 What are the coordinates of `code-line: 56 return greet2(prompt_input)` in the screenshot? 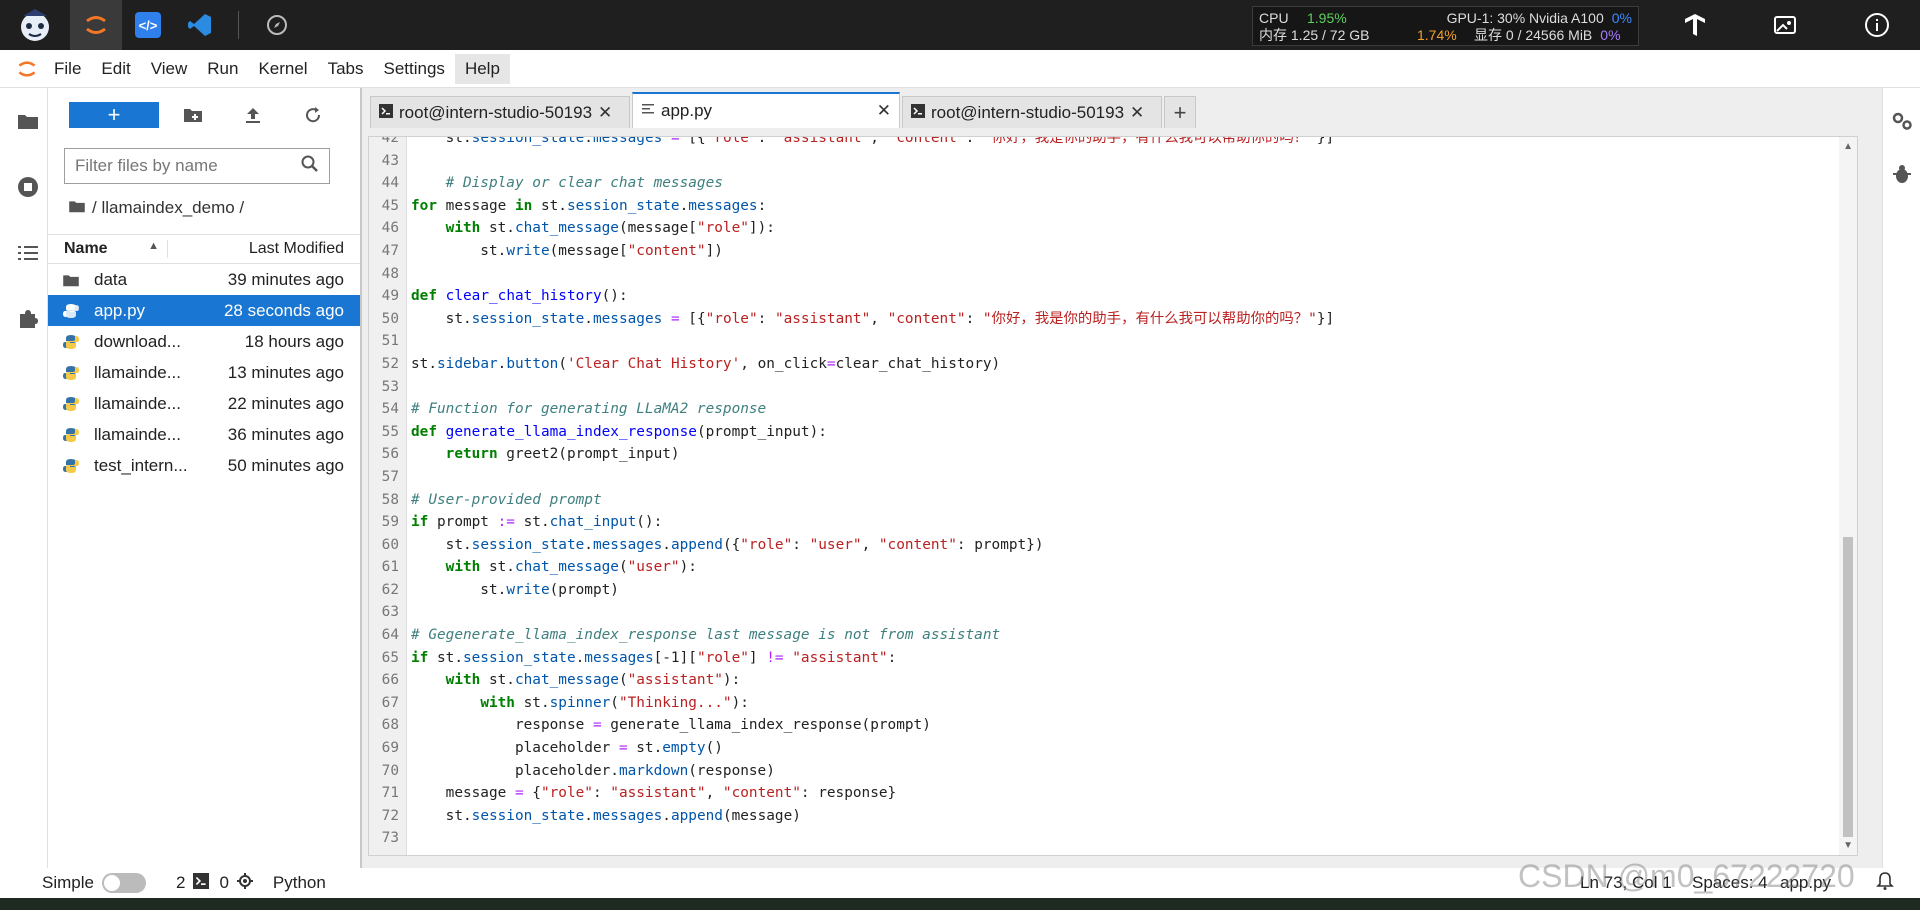 It's located at (1113, 454).